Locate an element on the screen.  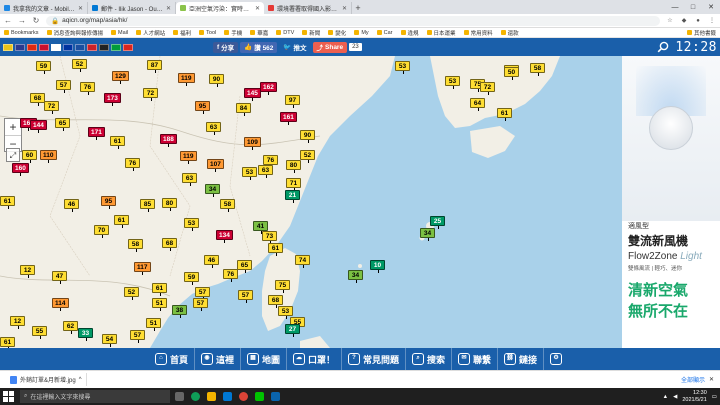
chrome-icon is located at coordinates (243, 396).